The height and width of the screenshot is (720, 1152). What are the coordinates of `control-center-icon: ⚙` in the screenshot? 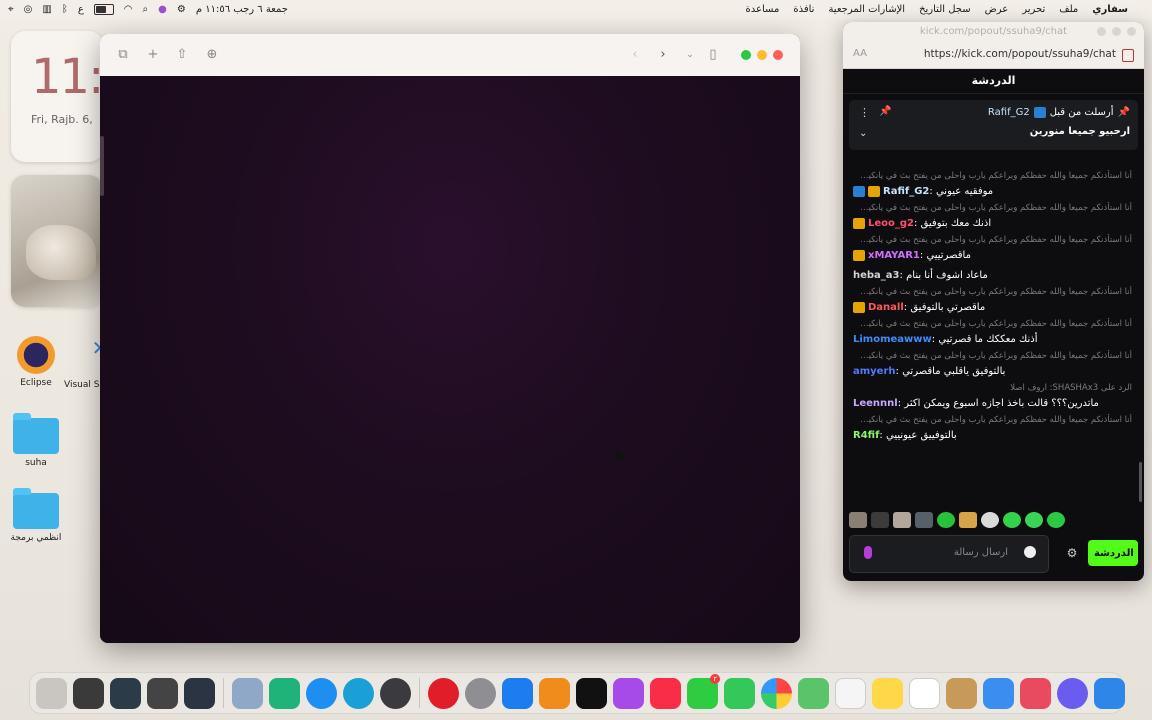 It's located at (181, 9).